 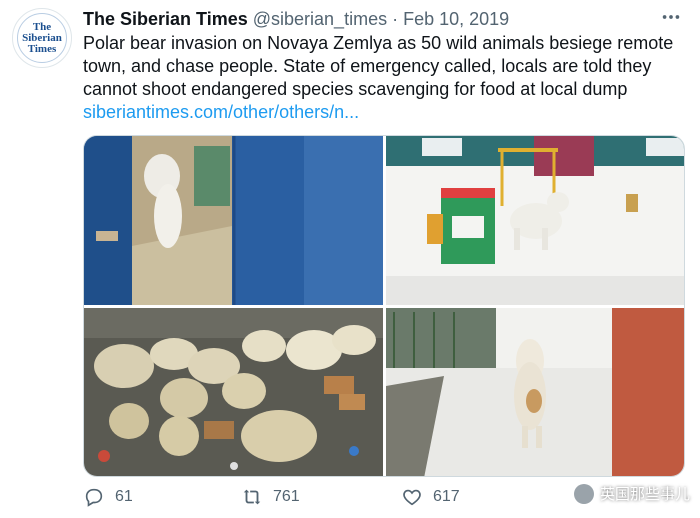 I want to click on photo-hallway, so click(x=233, y=220).